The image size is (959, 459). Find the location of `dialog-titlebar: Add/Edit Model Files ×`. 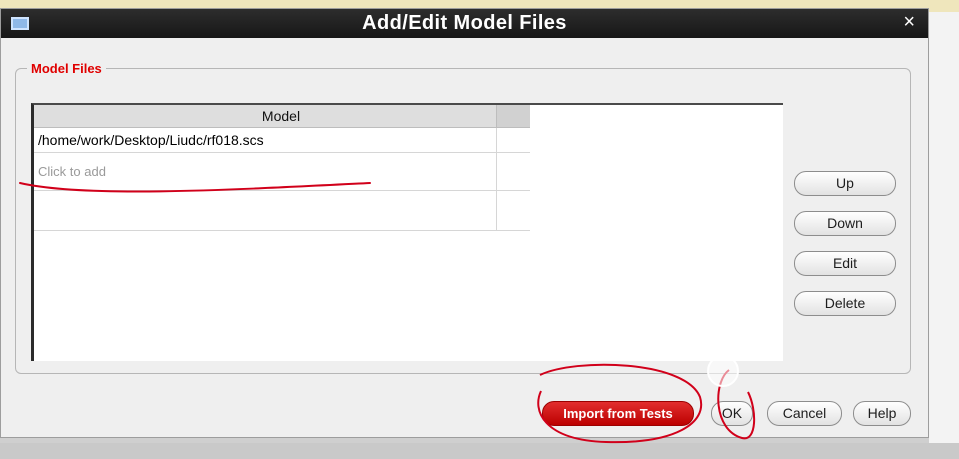

dialog-titlebar: Add/Edit Model Files × is located at coordinates (464, 23).